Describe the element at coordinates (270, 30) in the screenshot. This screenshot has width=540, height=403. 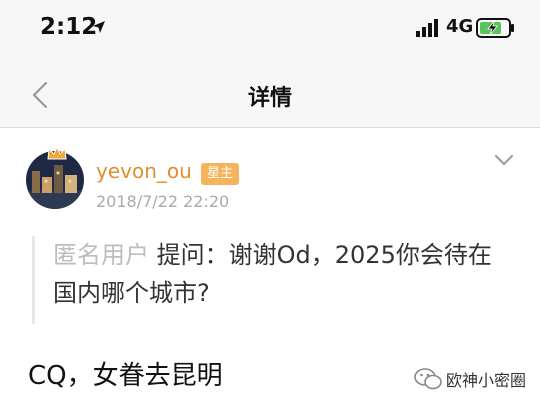
I see `status-bar: 2:12 4G` at that location.